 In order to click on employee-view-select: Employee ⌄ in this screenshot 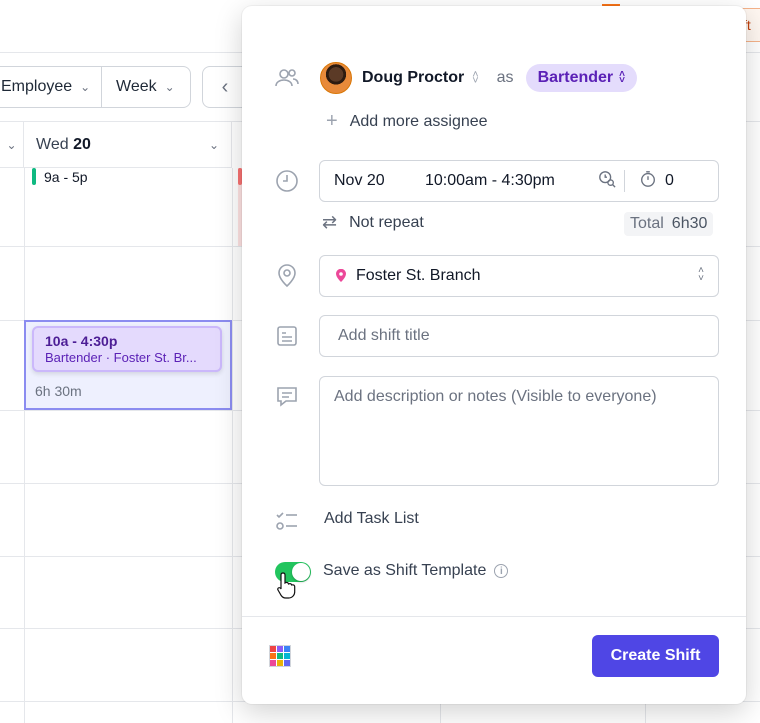, I will do `click(51, 87)`.